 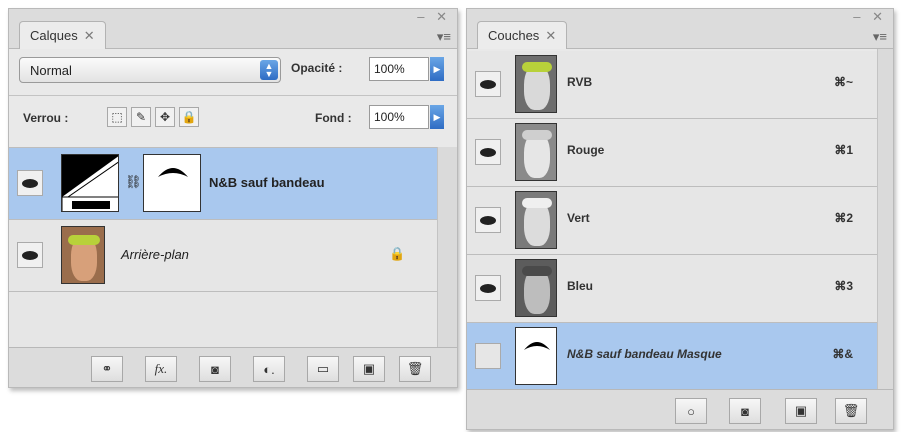 I want to click on adjustment-layer-icon: ◐., so click(x=269, y=369).